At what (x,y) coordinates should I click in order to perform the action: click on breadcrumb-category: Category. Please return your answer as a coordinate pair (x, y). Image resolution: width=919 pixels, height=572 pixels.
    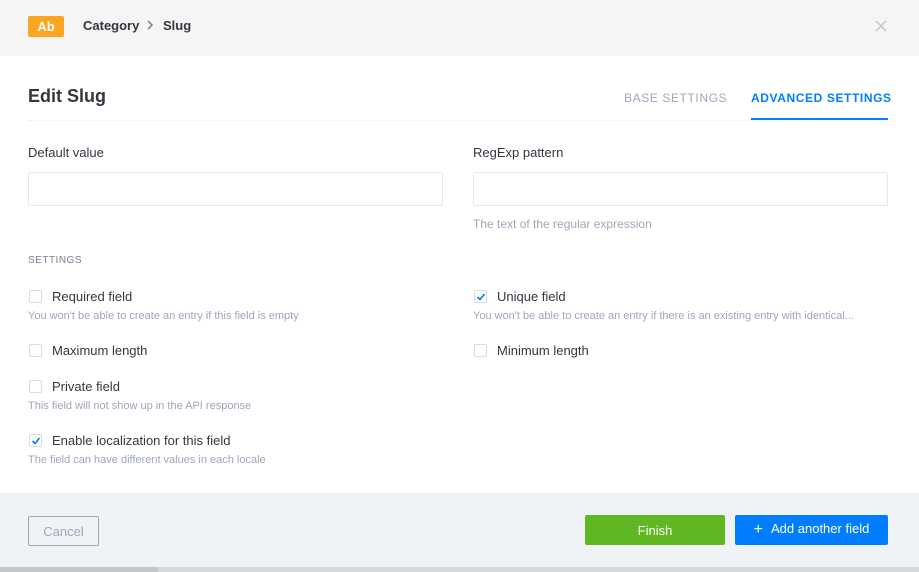
    Looking at the image, I should click on (111, 25).